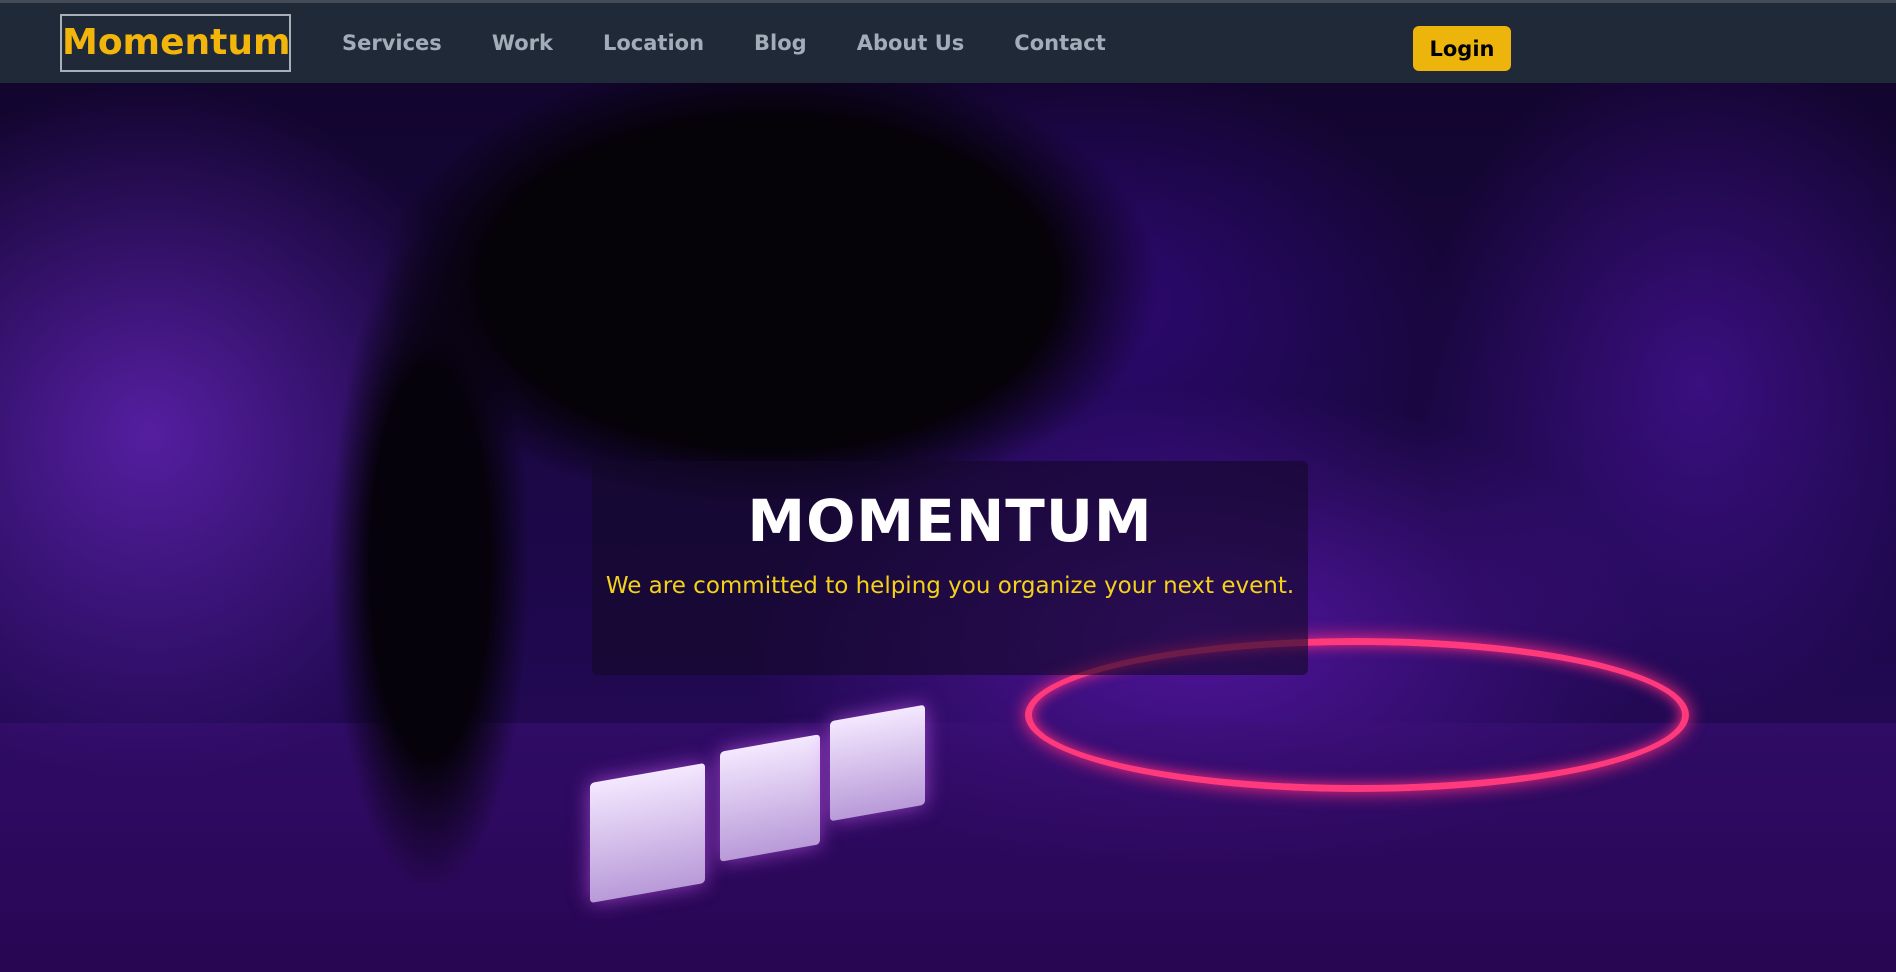 The height and width of the screenshot is (972, 1896). What do you see at coordinates (780, 43) in the screenshot?
I see `nav-link-blog: Blog` at bounding box center [780, 43].